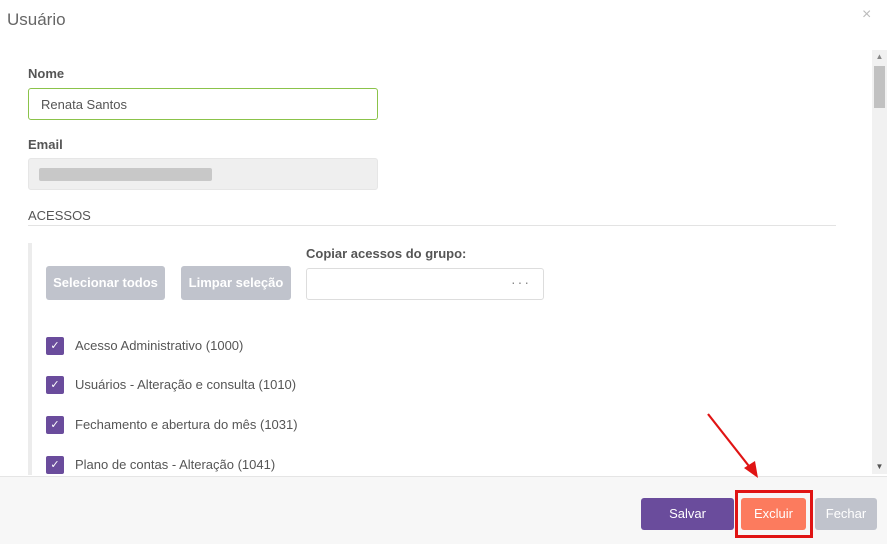 The image size is (887, 544). I want to click on scroll-thumb, so click(879, 87).